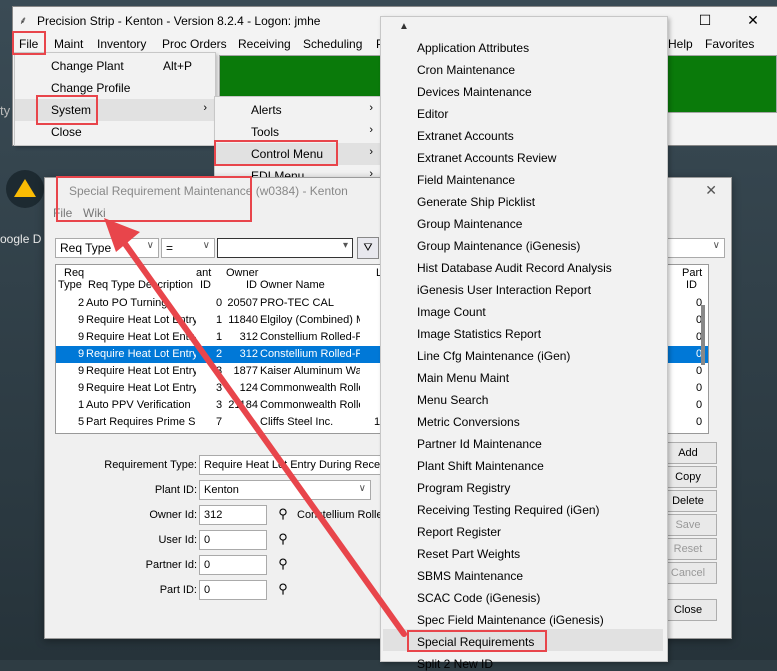  What do you see at coordinates (122, 235) in the screenshot?
I see `arrow-head` at bounding box center [122, 235].